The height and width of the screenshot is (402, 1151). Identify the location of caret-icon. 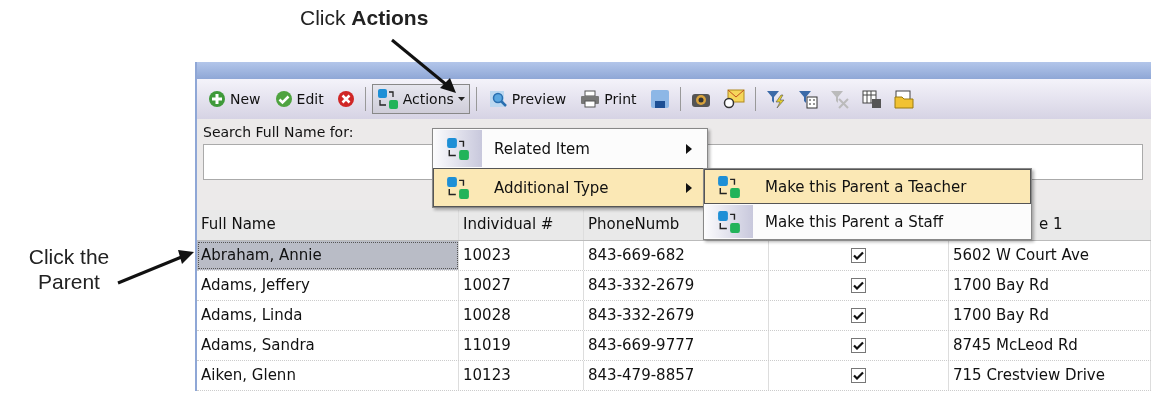
(461, 99).